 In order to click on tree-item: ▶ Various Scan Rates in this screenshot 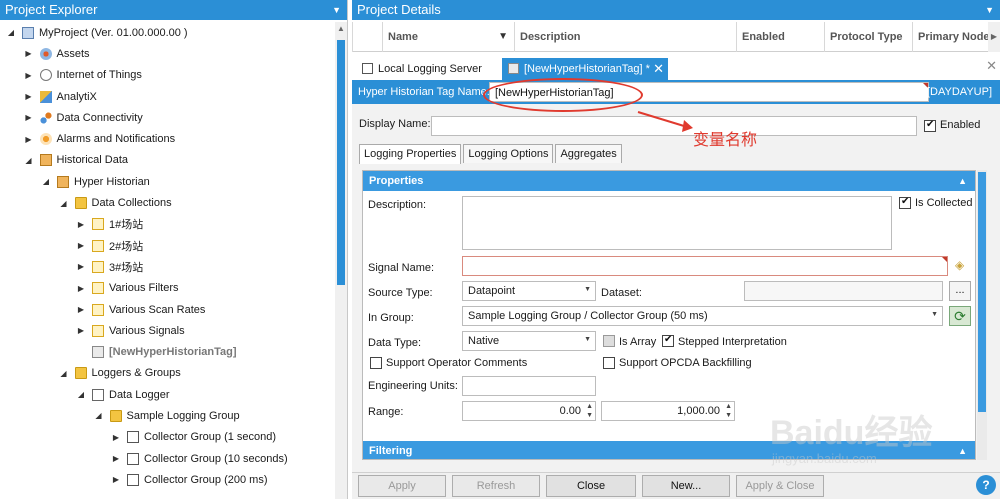, I will do `click(166, 309)`.